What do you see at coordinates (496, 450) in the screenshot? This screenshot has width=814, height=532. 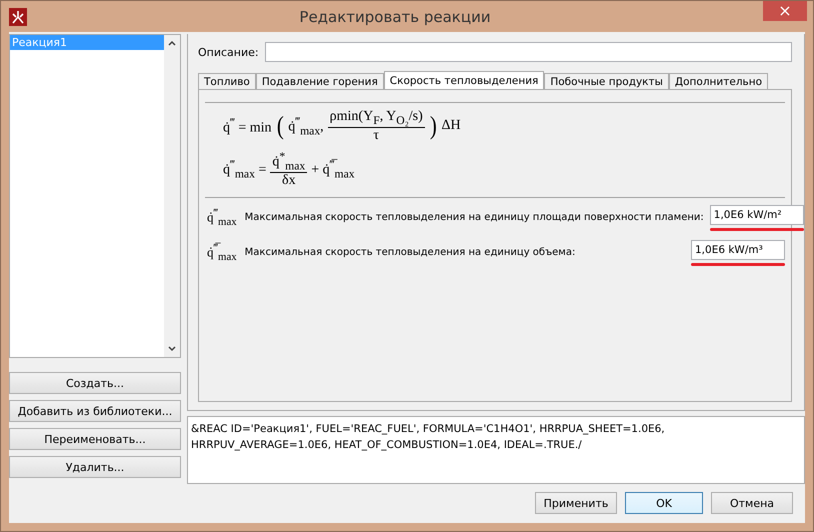 I see `output-text: &REAC ID='Реакция1', FUEL='REAC_FUEL', FORMULA='C1H4O1', HRRPUA_SHEET=1.0E6, HRRPUV_AVERAGE=1.0E6, HEAT_OF_COMBUSTION=1.0E4, IDEAL=.TRUE./` at bounding box center [496, 450].